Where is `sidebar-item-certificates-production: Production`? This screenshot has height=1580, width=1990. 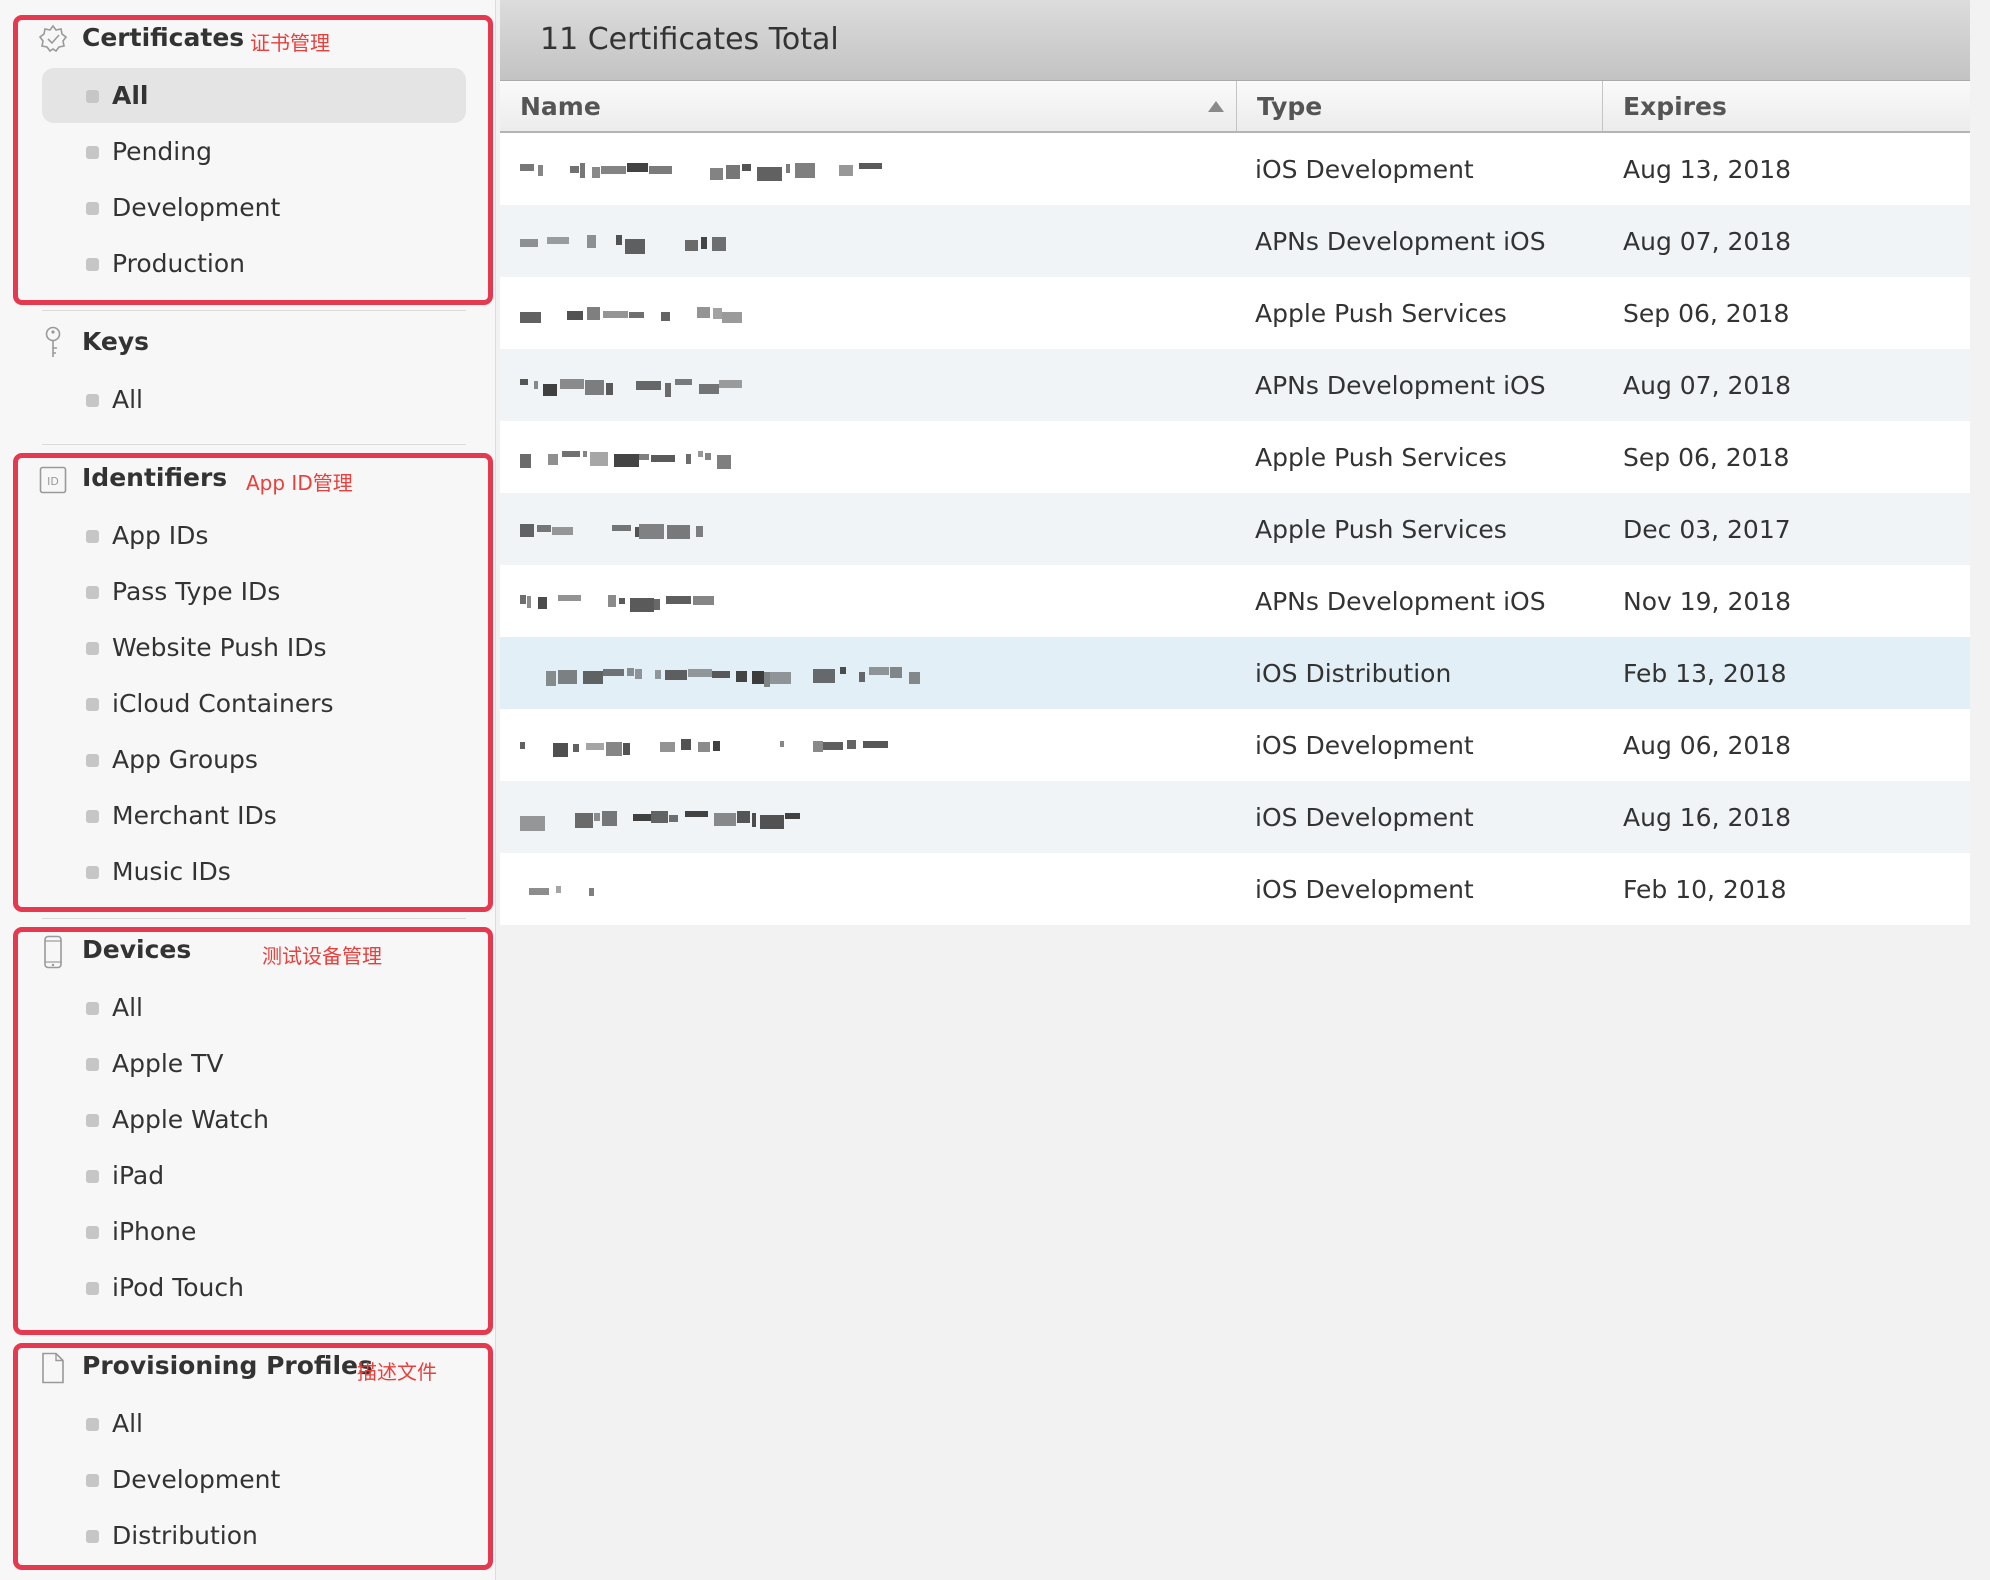 sidebar-item-certificates-production: Production is located at coordinates (254, 263).